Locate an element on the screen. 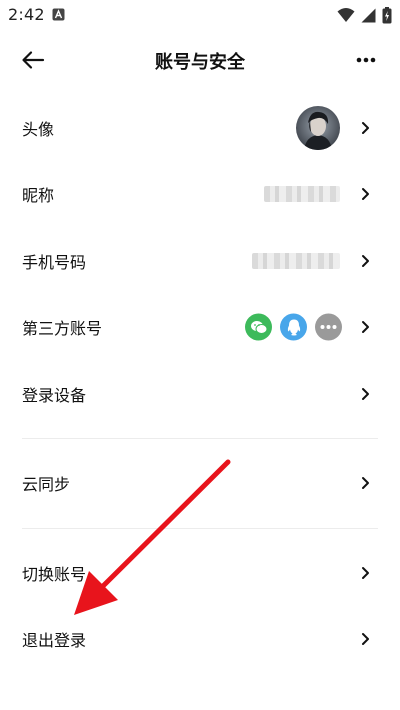 This screenshot has height=710, width=400. notification-icon is located at coordinates (58, 14).